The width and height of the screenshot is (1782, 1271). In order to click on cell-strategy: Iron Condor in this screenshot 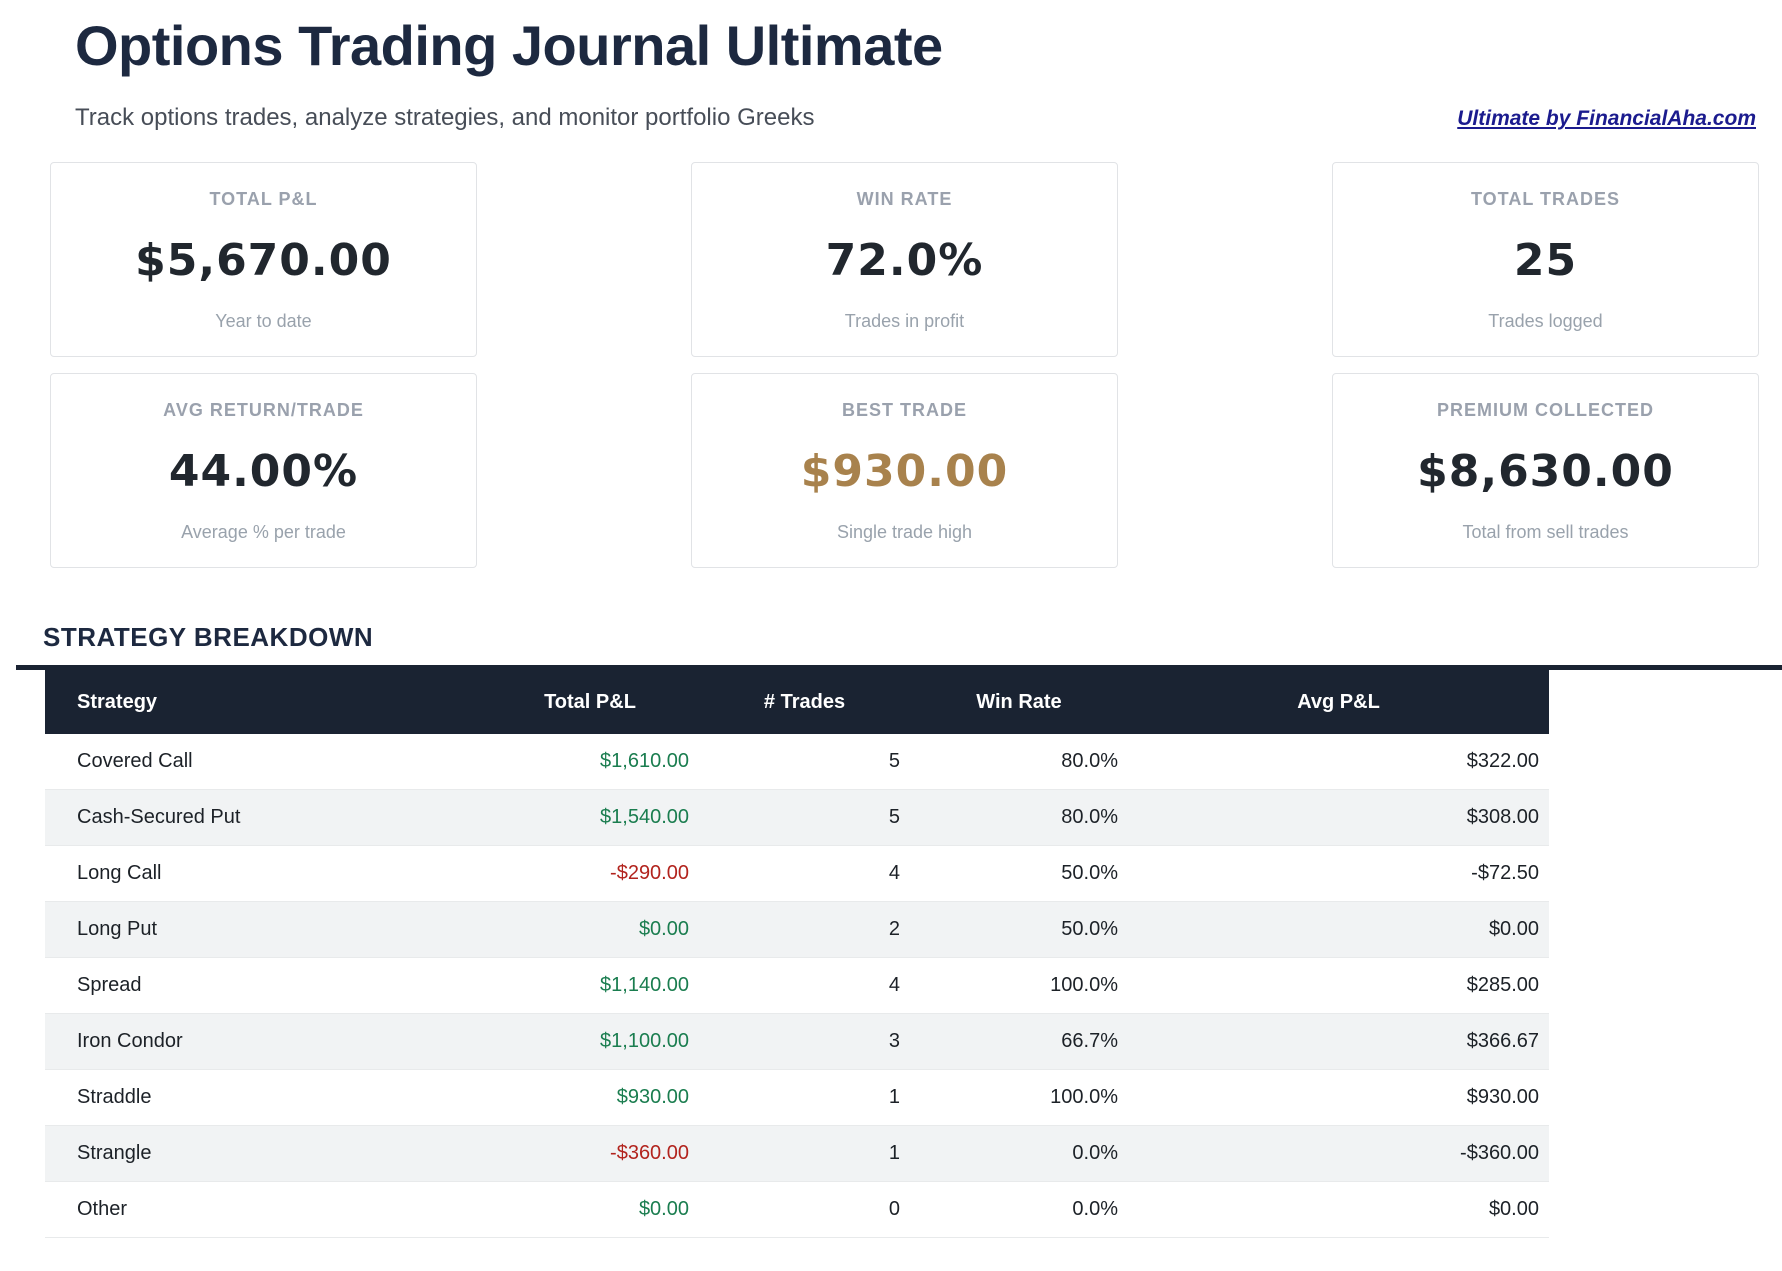, I will do `click(130, 1041)`.